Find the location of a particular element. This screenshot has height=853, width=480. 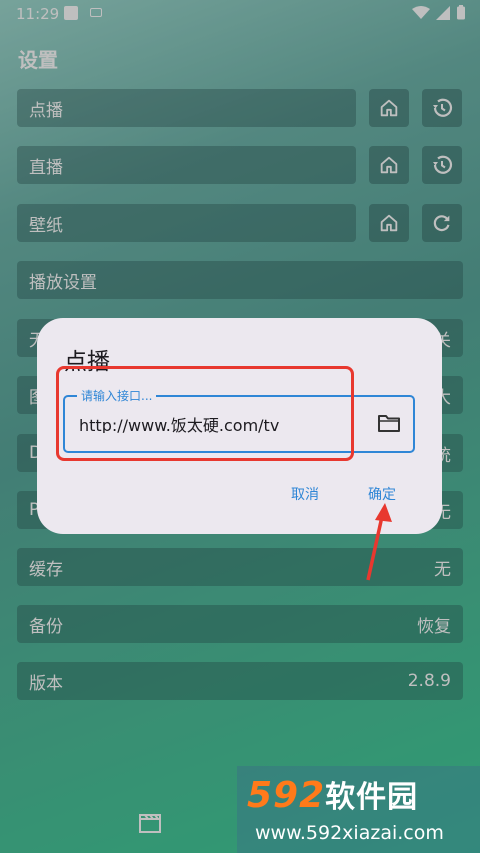

folder-button is located at coordinates (389, 425).